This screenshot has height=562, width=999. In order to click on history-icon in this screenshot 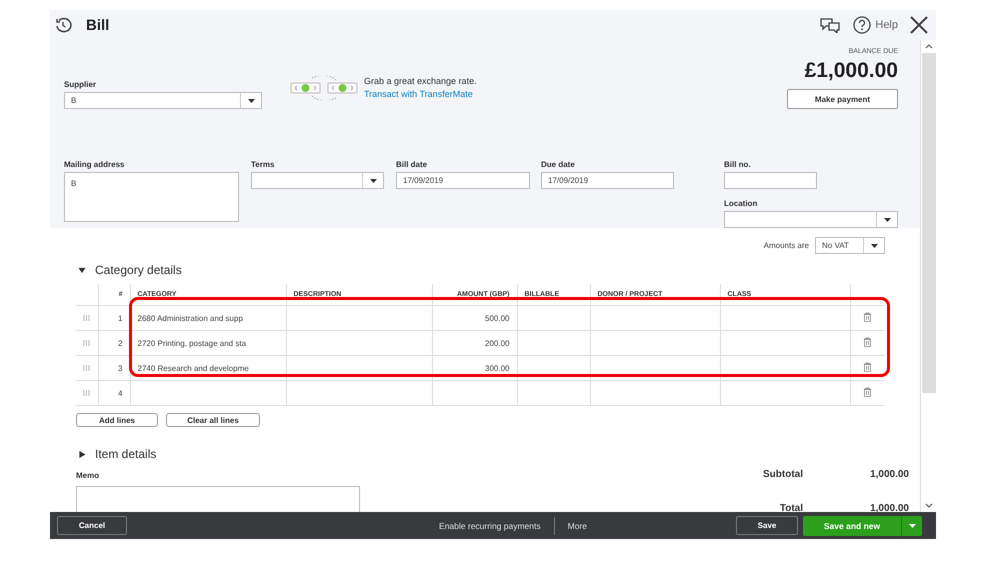, I will do `click(63, 25)`.